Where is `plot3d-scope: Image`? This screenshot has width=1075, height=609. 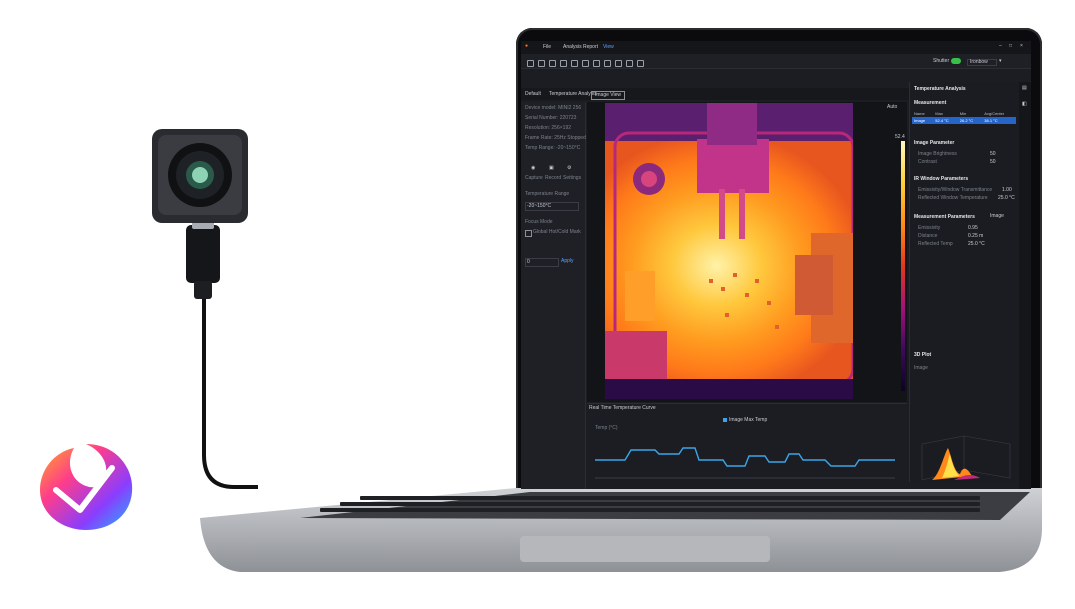 plot3d-scope: Image is located at coordinates (921, 368).